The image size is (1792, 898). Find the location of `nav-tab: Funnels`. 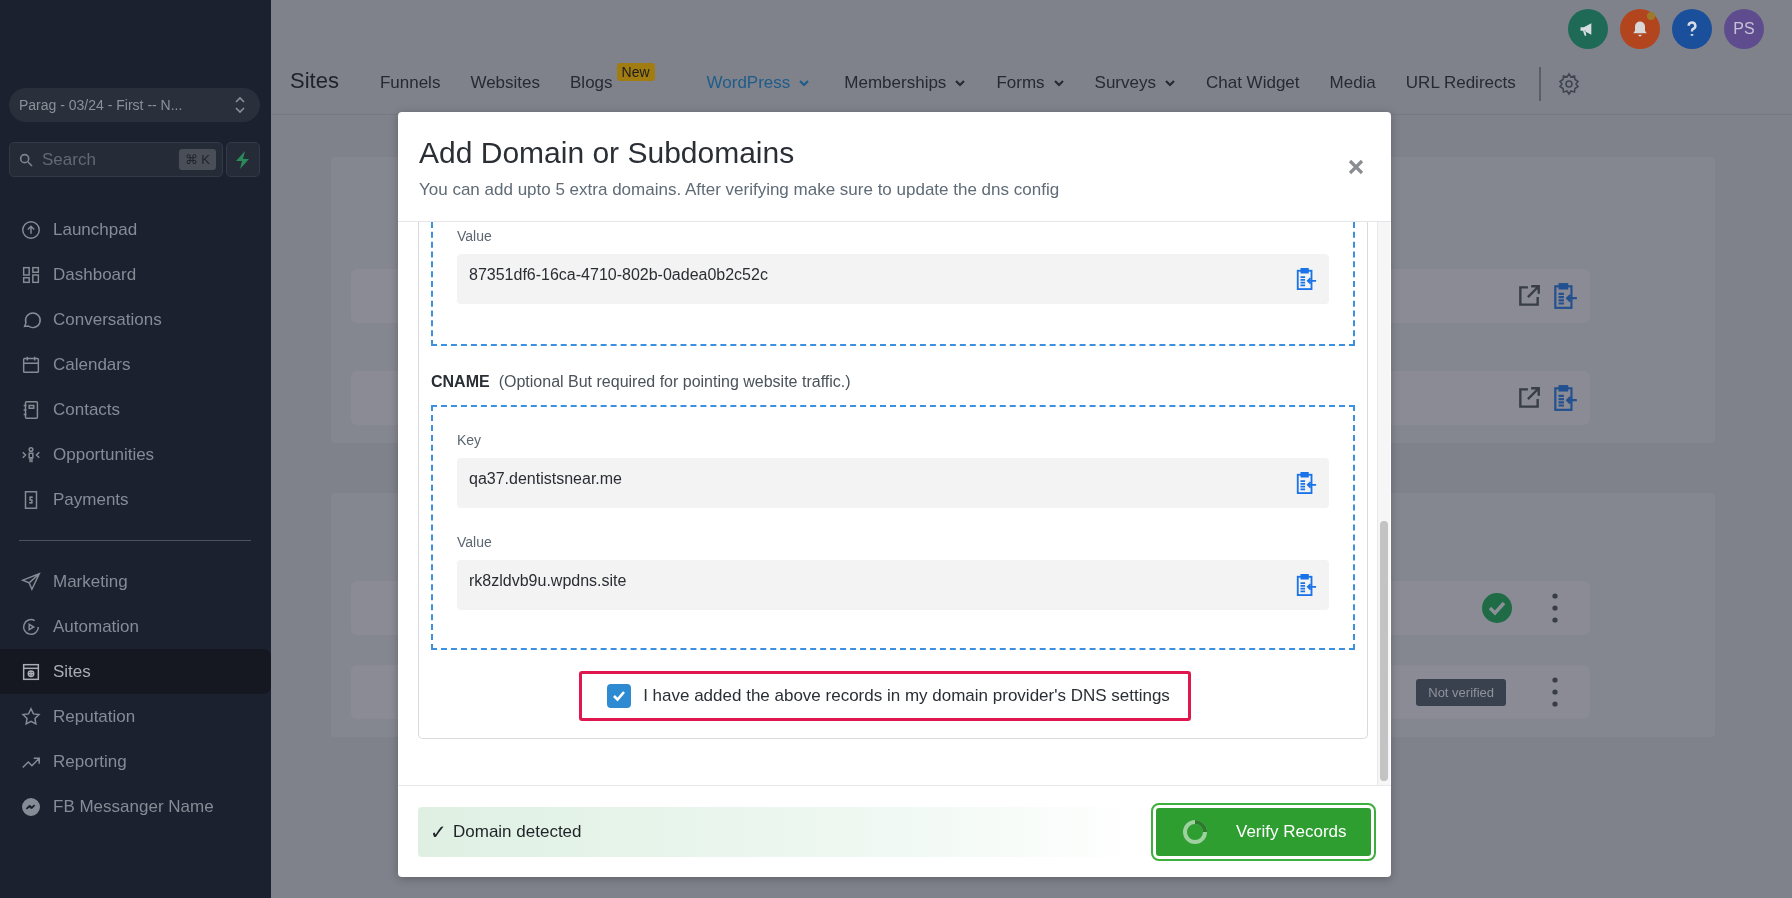

nav-tab: Funnels is located at coordinates (410, 84).